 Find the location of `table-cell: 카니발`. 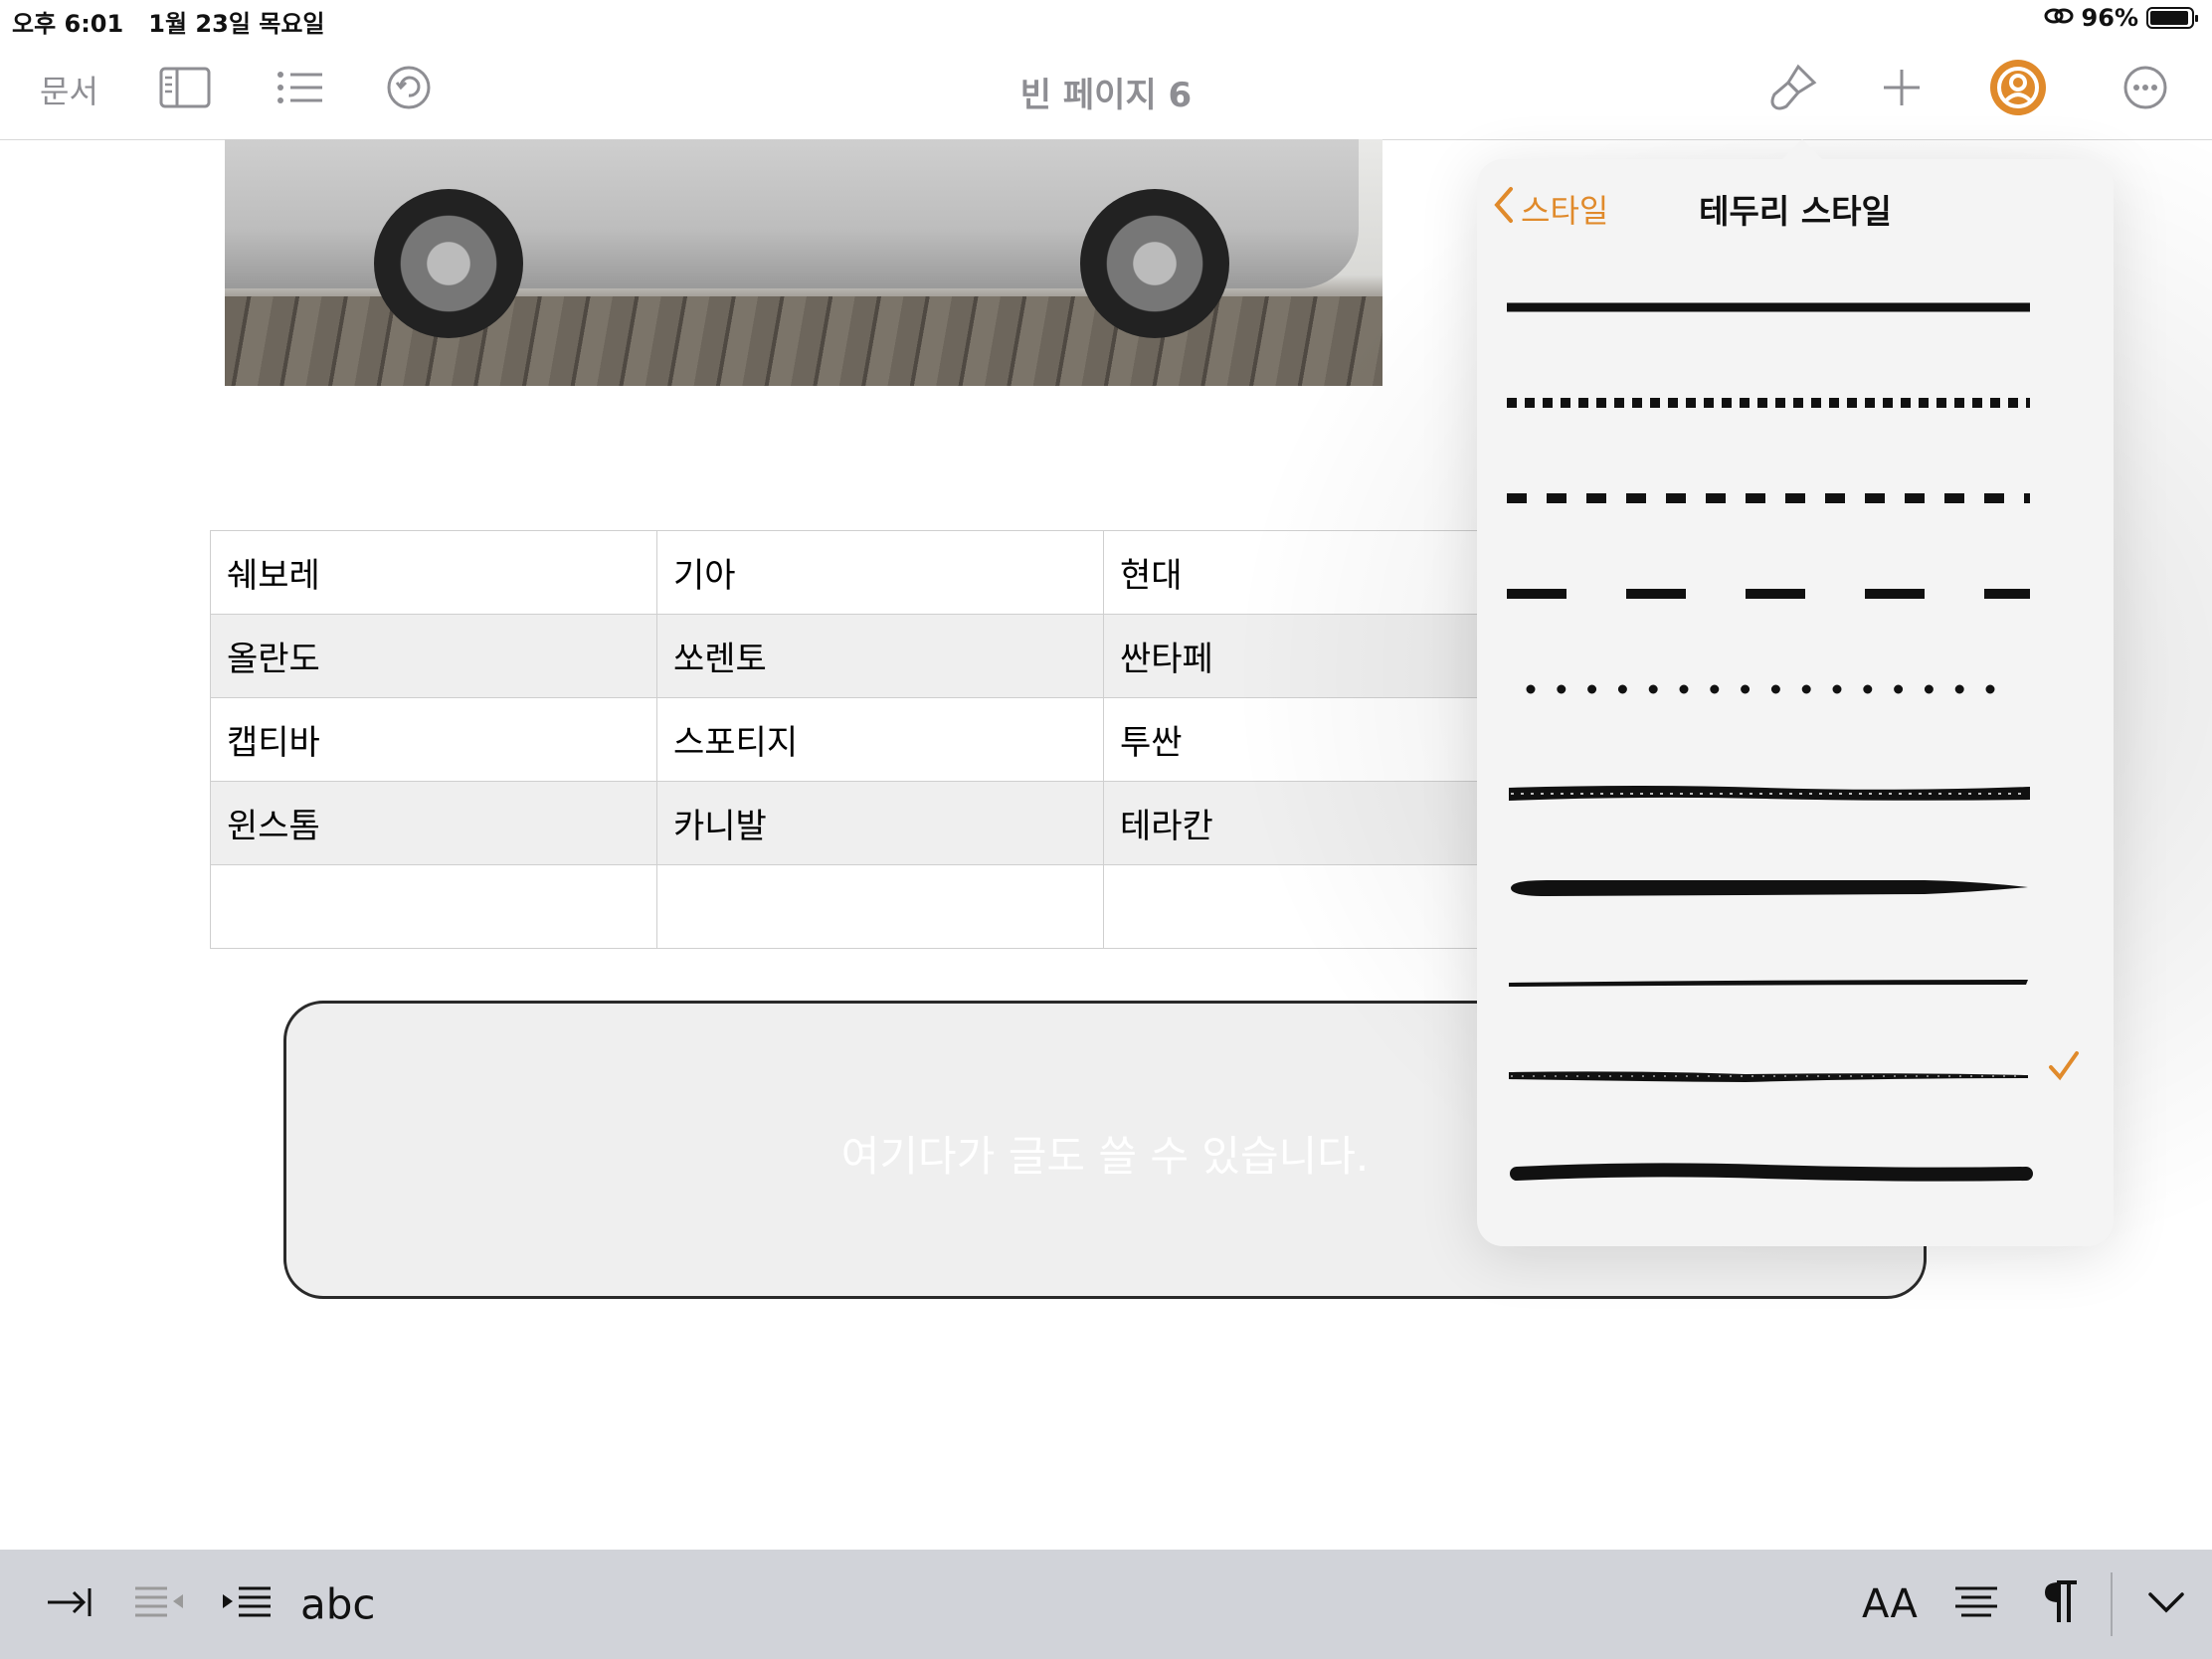

table-cell: 카니발 is located at coordinates (880, 823).